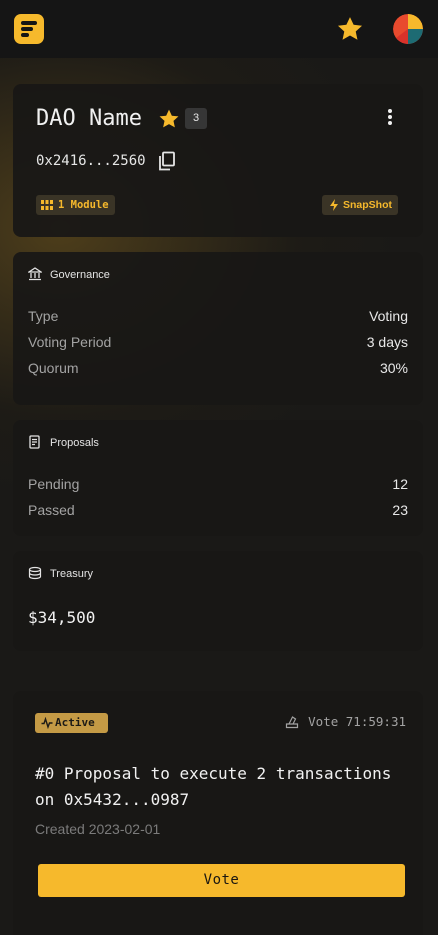  Describe the element at coordinates (350, 29) in the screenshot. I see `favorites-star-icon` at that location.